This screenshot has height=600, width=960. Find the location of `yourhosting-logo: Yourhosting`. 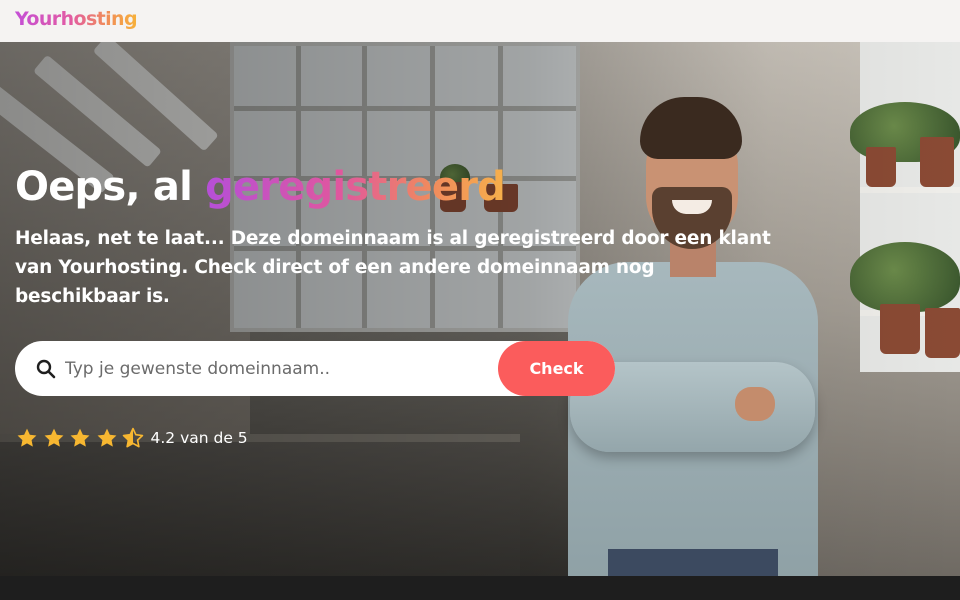

yourhosting-logo: Yourhosting is located at coordinates (76, 19).